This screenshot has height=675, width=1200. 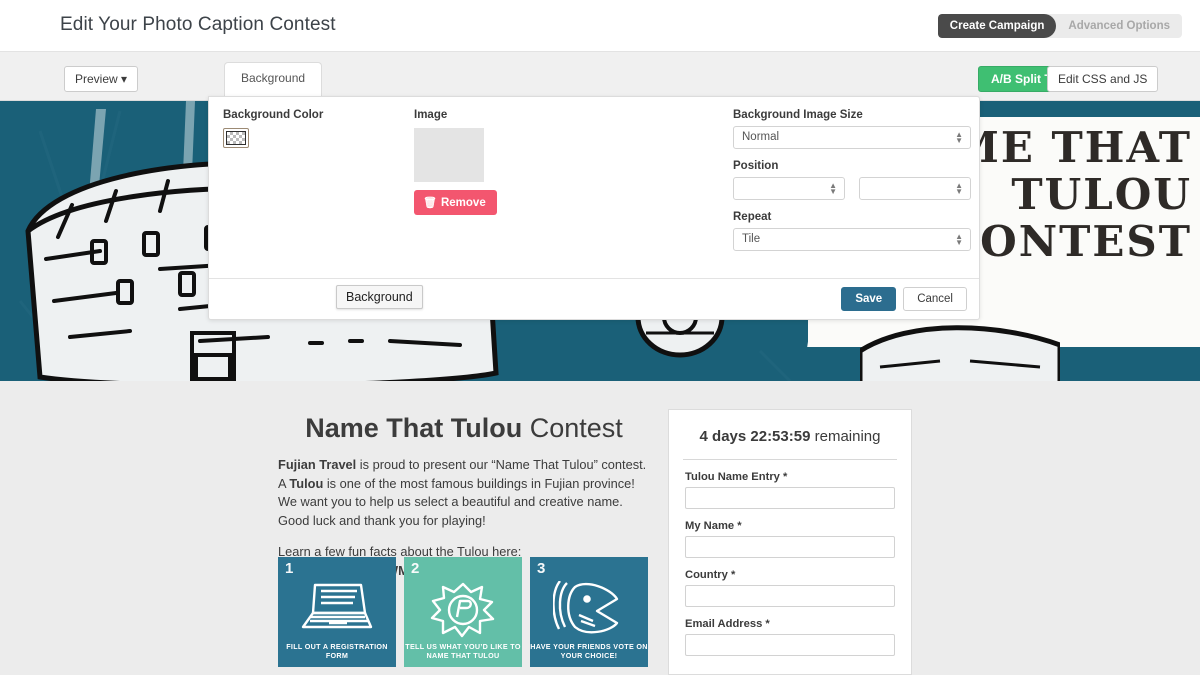 What do you see at coordinates (798, 115) in the screenshot?
I see `background-image-size-label: Background Image Size` at bounding box center [798, 115].